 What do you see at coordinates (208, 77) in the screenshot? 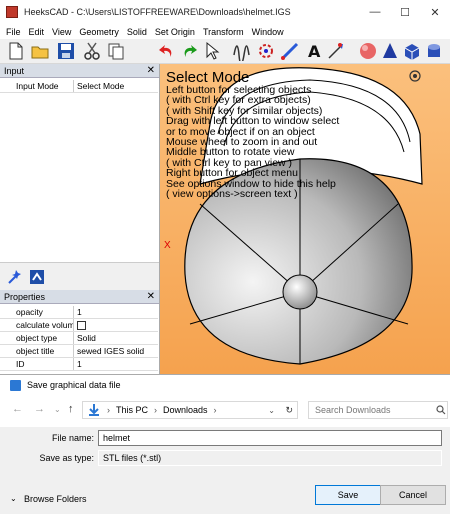
I see `help-title: Select Mode` at bounding box center [208, 77].